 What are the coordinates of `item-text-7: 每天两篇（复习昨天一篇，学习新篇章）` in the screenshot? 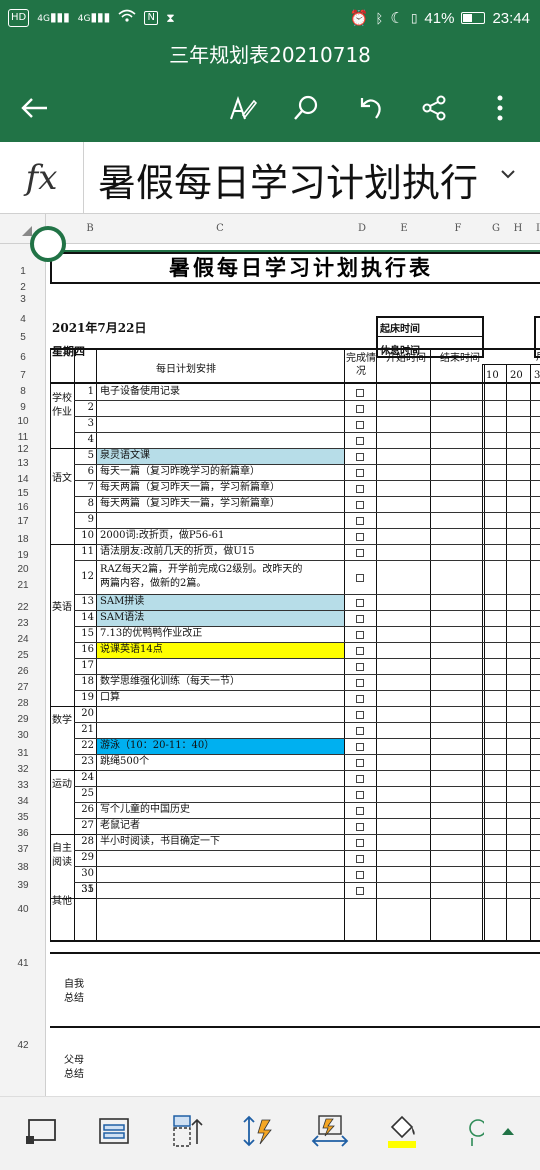 It's located at (190, 488).